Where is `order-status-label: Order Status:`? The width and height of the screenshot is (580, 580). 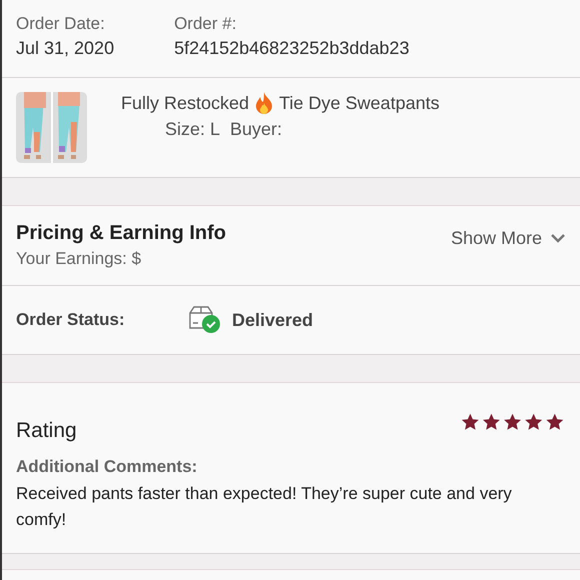
order-status-label: Order Status: is located at coordinates (71, 320).